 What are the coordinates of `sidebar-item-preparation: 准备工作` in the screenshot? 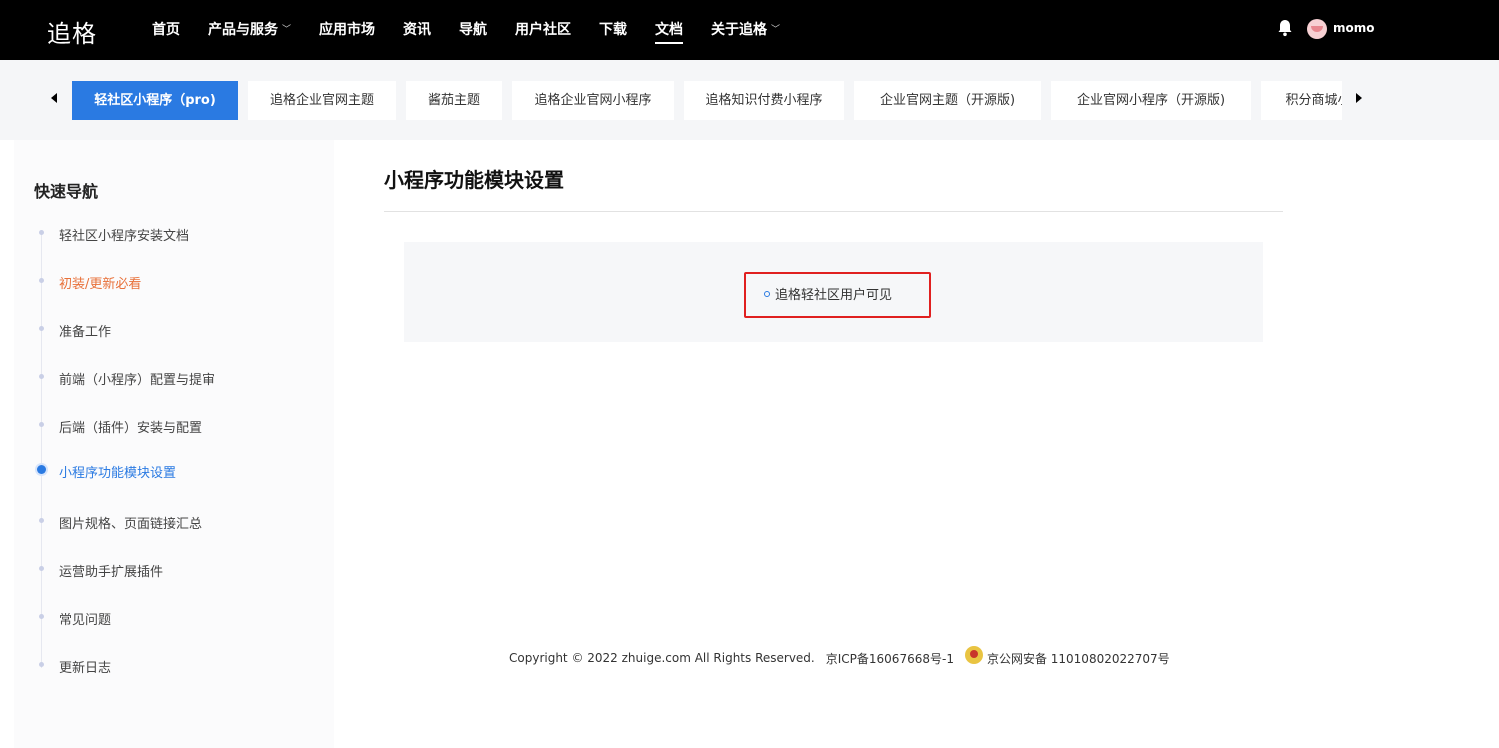 It's located at (85, 330).